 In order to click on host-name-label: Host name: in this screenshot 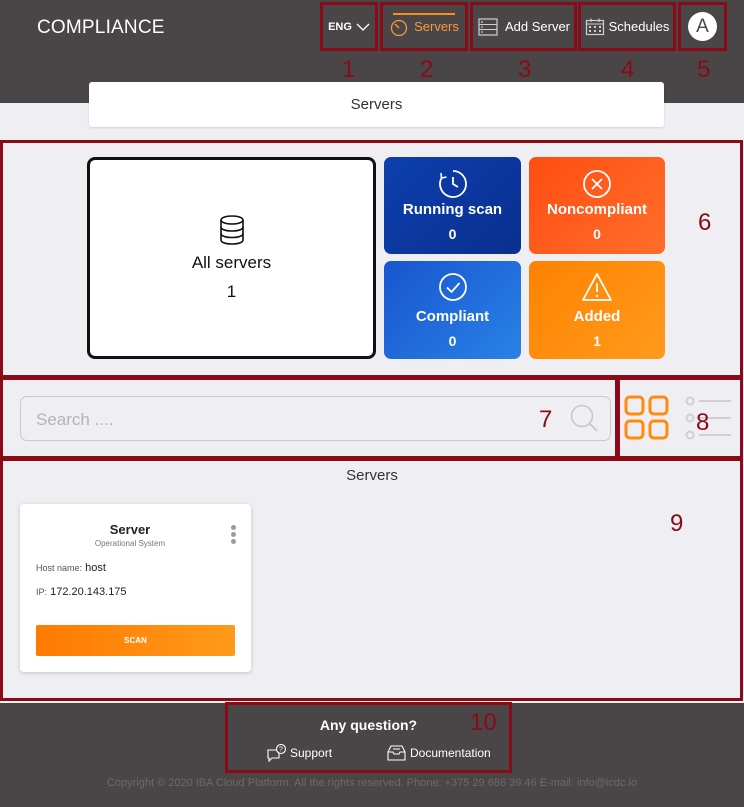, I will do `click(59, 568)`.